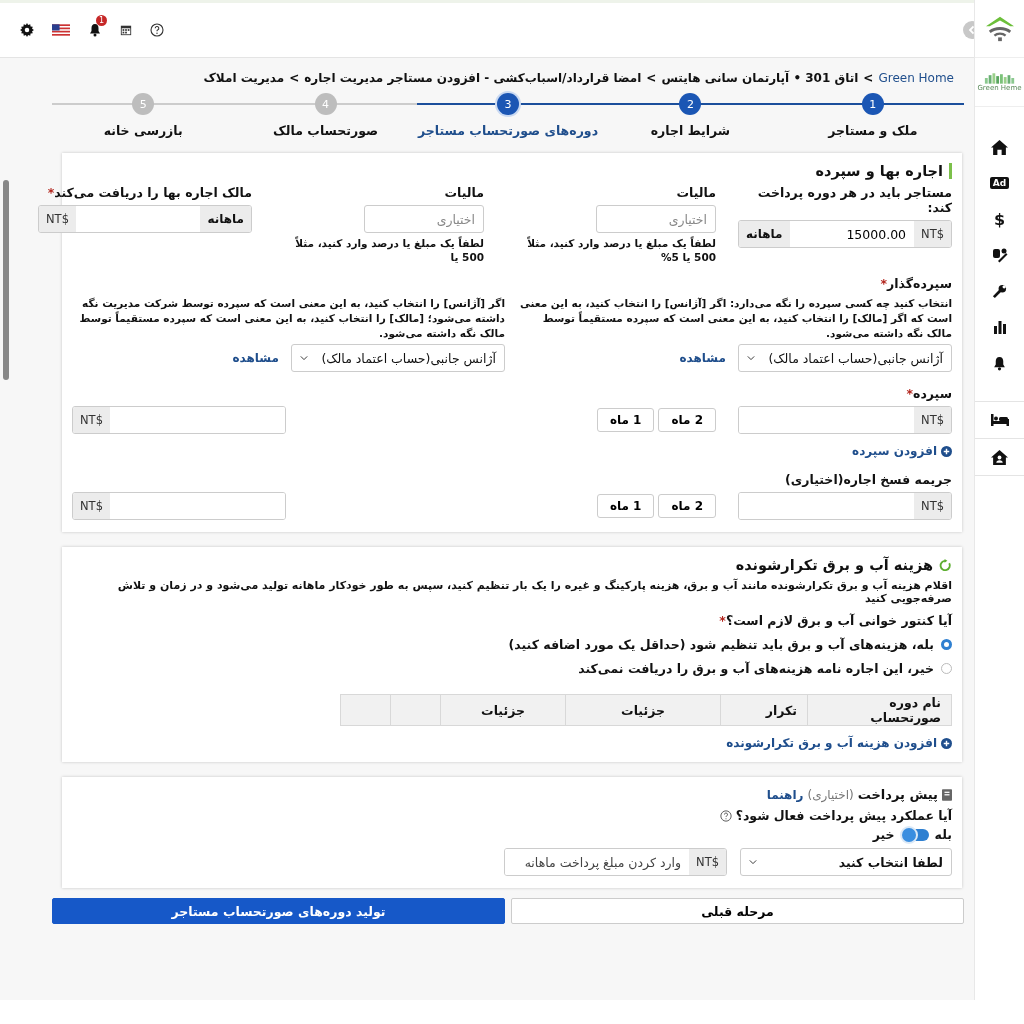 The height and width of the screenshot is (1024, 1024). Describe the element at coordinates (950, 171) in the screenshot. I see `title-accent-bar` at that location.